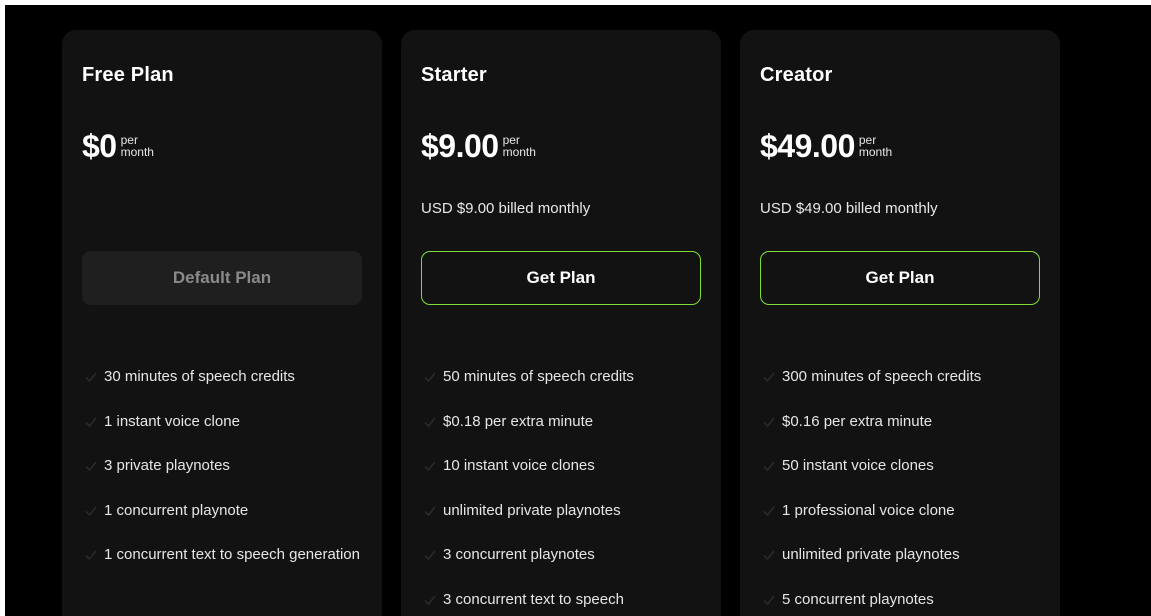 This screenshot has height=616, width=1151. What do you see at coordinates (2, 308) in the screenshot?
I see `left-edge` at bounding box center [2, 308].